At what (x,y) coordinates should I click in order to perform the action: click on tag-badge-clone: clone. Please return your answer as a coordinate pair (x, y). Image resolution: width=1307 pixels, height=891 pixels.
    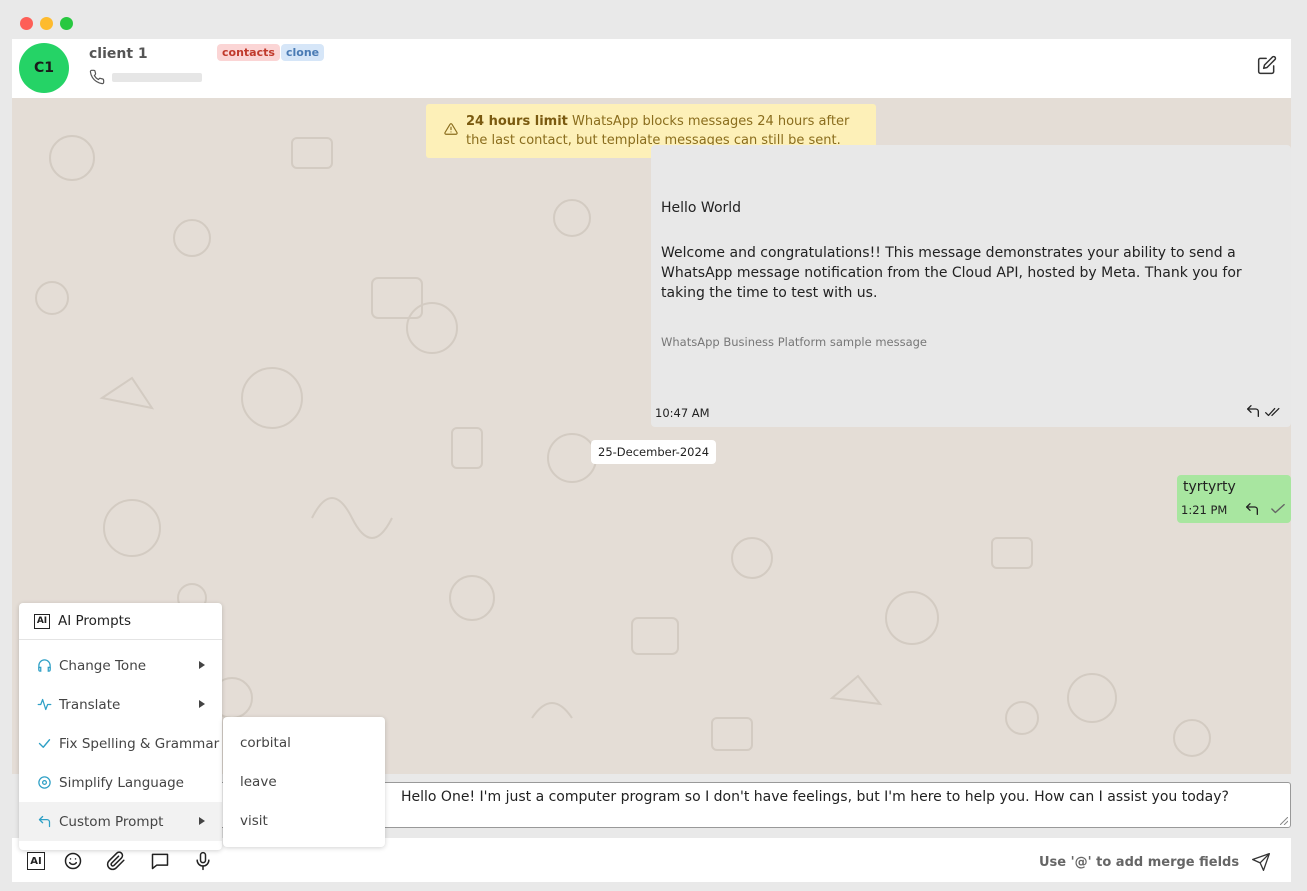
    Looking at the image, I should click on (303, 52).